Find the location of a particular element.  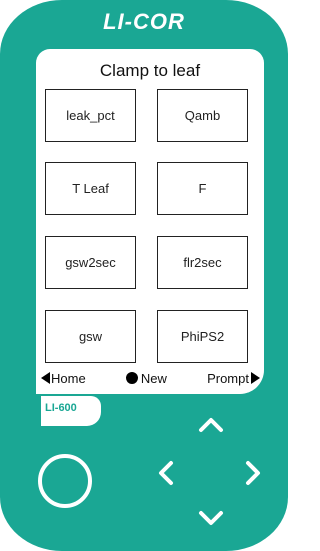

variable-cell: flr2sec is located at coordinates (202, 262).